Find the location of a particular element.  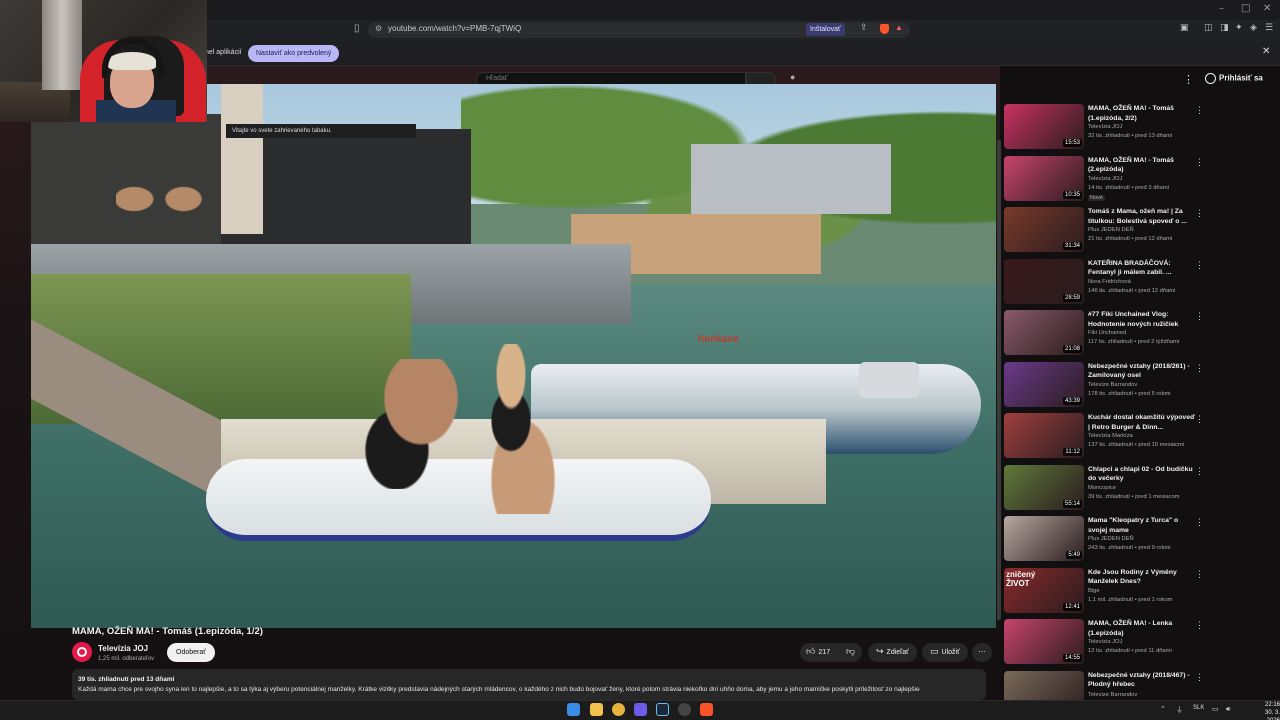

sidebar-icon: ◫ is located at coordinates (1208, 28).